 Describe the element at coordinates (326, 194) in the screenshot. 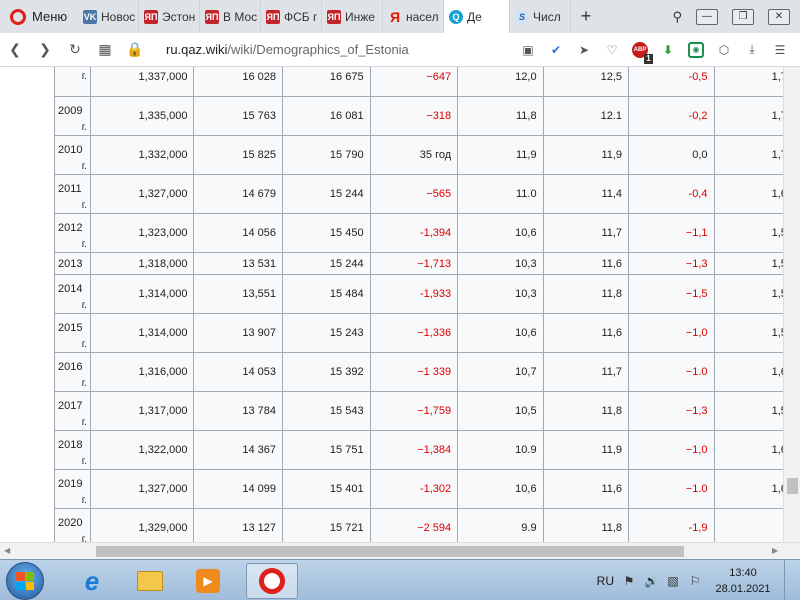

I see `deaths-cell: 15 244` at that location.